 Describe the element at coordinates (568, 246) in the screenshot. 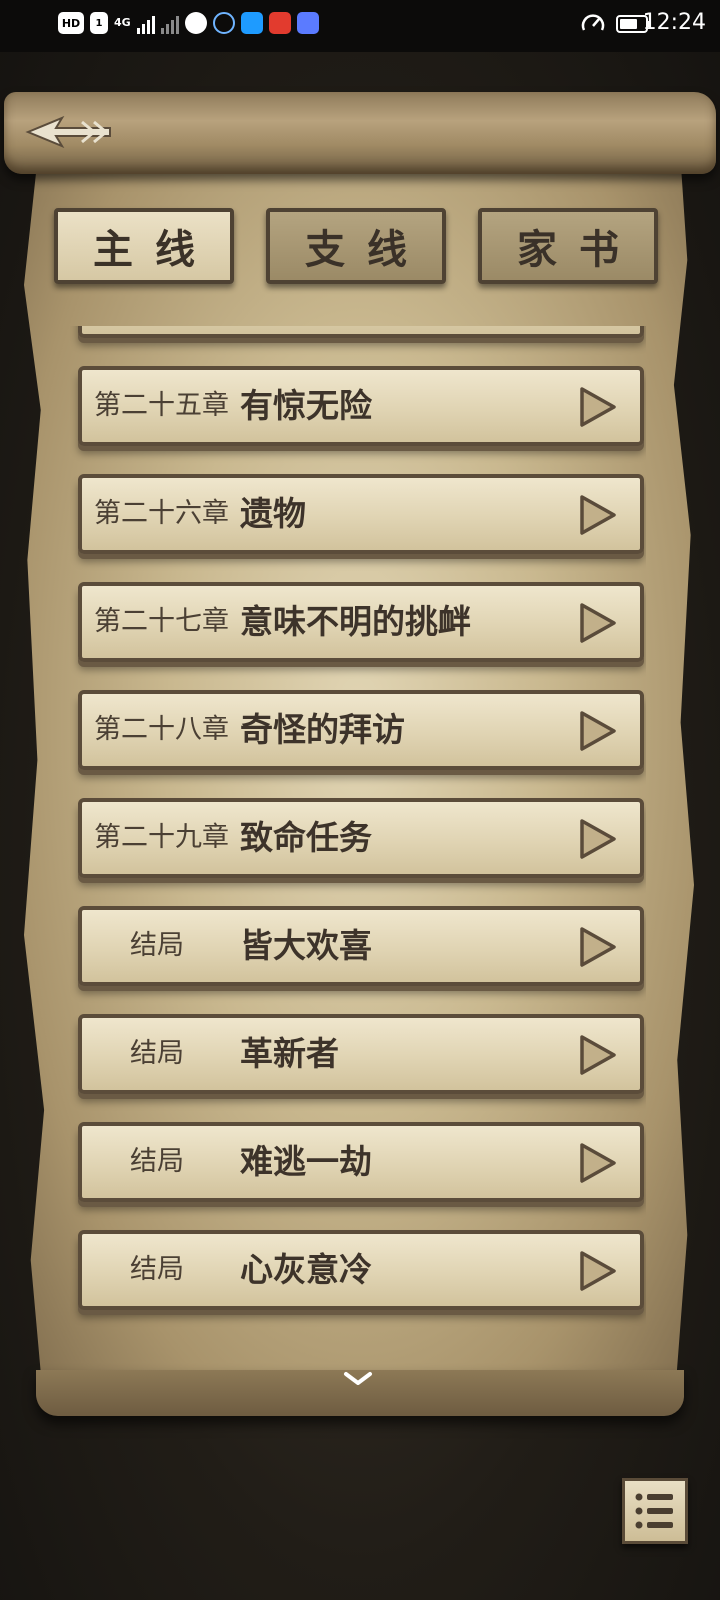

I see `tab-letters: 家书` at that location.